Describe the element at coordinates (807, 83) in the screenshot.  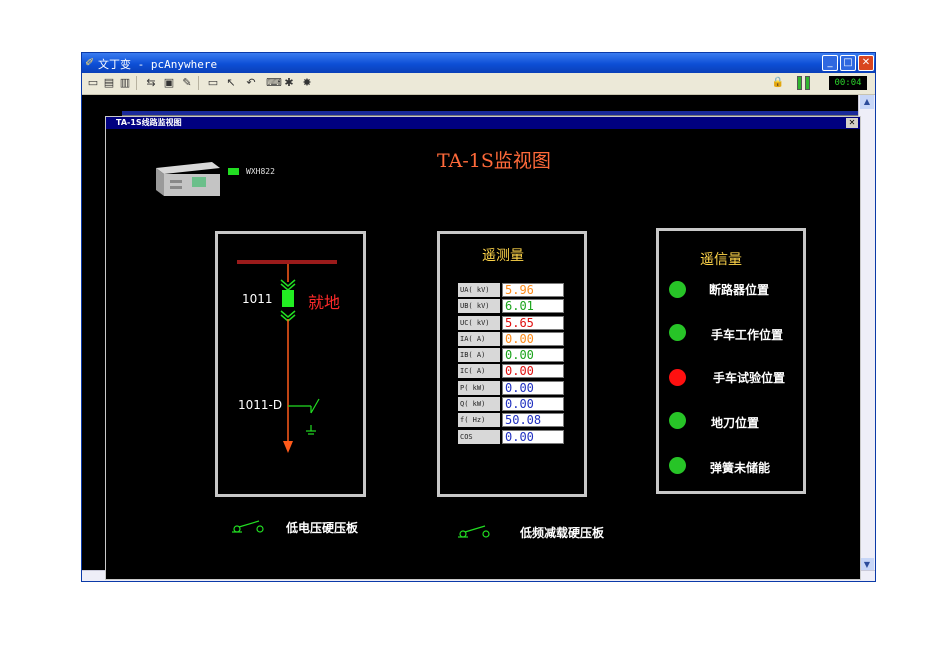
I see `signal-bars-icon` at that location.